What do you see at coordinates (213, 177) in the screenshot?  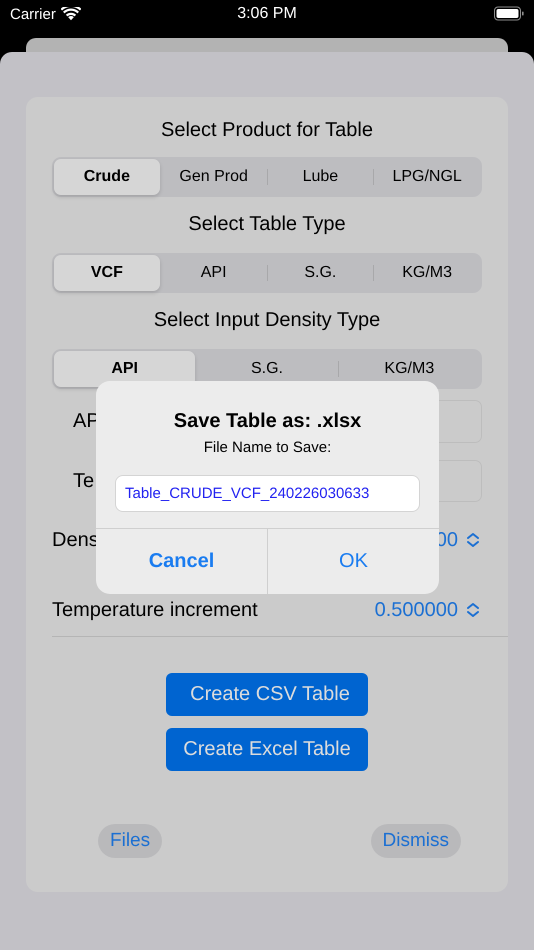 I see `segment-tab: Gen Prod` at bounding box center [213, 177].